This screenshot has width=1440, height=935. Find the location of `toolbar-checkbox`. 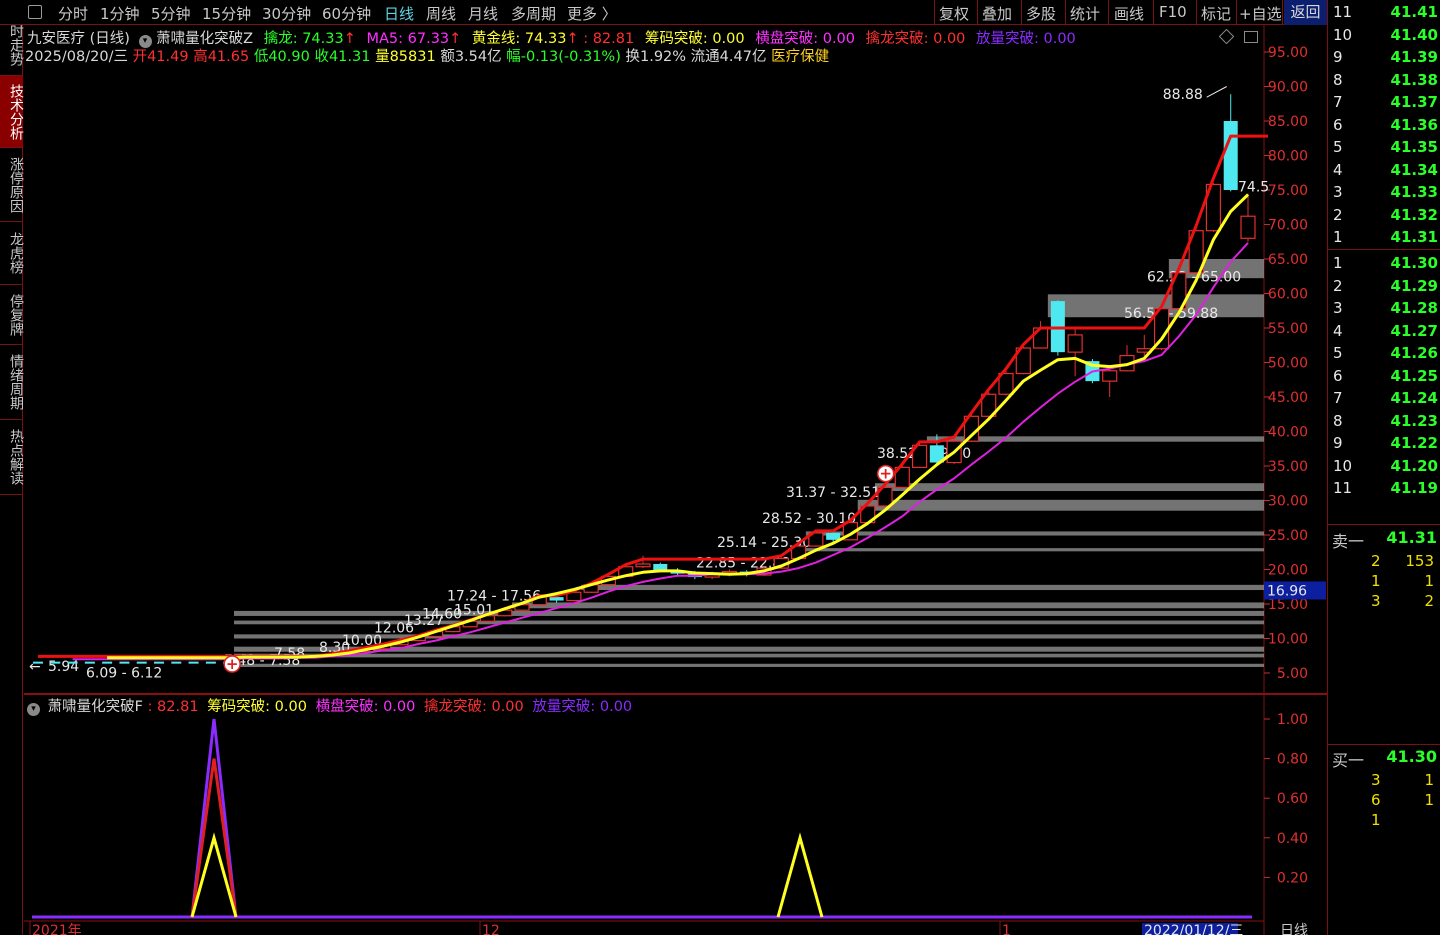

toolbar-checkbox is located at coordinates (35, 12).